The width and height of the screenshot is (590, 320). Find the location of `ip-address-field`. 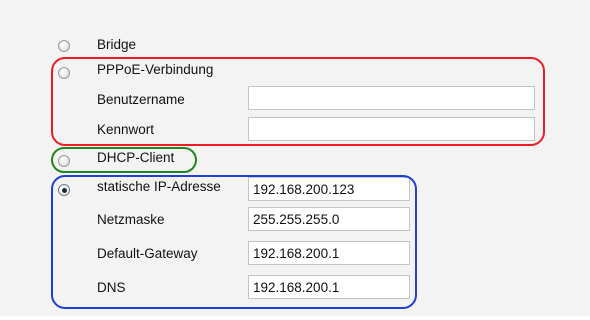

ip-address-field is located at coordinates (329, 189).